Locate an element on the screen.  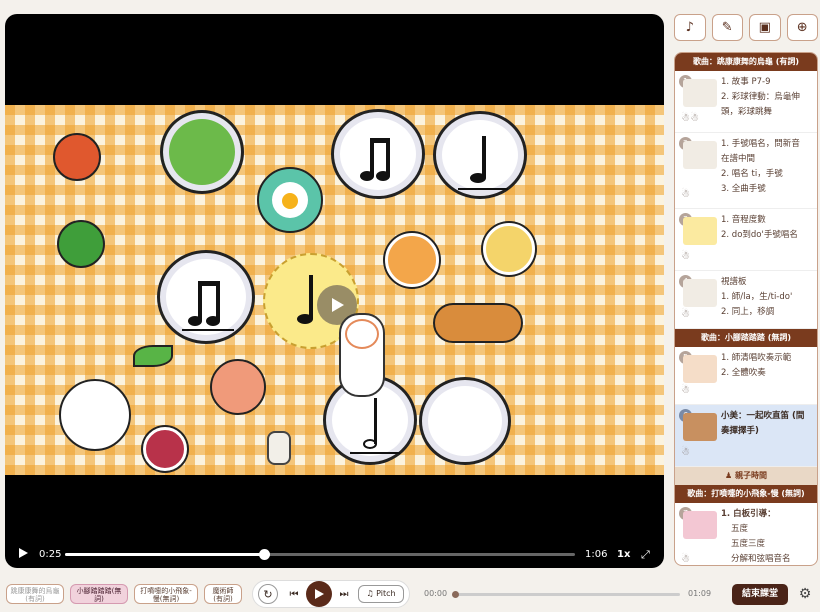
video-play-button is located at coordinates (23, 554).